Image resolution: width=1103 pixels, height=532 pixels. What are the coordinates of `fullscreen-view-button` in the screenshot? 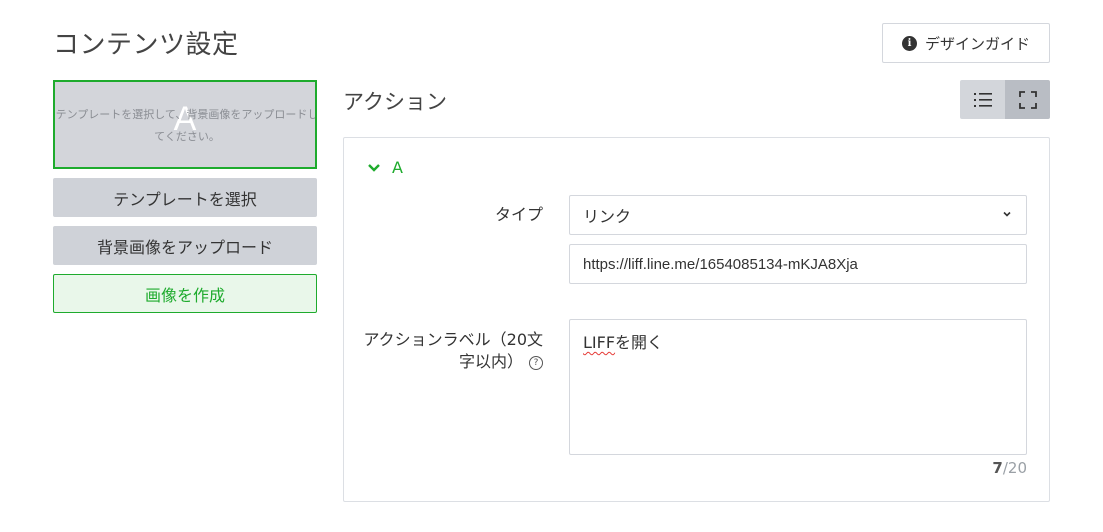 It's located at (1027, 99).